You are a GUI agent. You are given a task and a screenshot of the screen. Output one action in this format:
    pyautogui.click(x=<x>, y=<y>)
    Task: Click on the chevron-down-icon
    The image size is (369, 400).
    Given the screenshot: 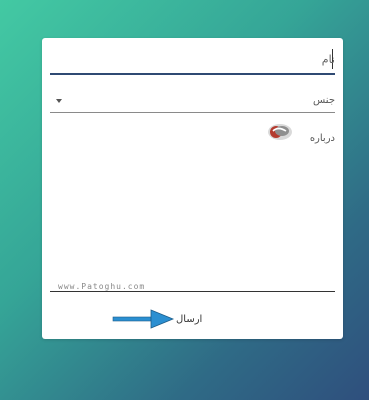 What is the action you would take?
    pyautogui.click(x=59, y=101)
    